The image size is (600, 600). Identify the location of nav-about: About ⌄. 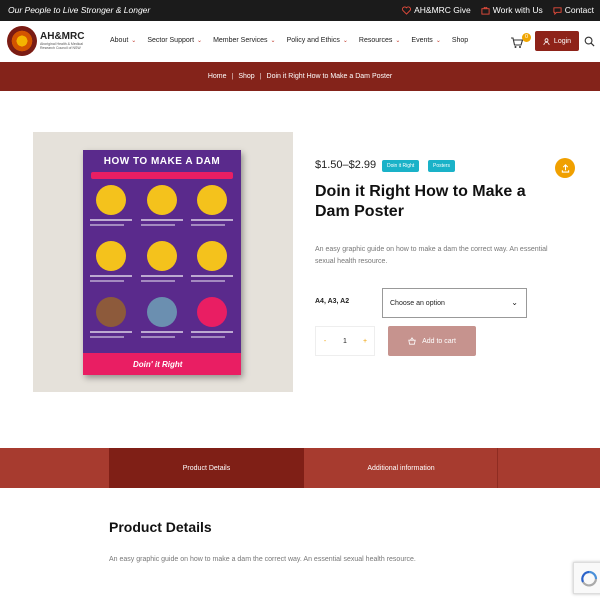
(123, 40).